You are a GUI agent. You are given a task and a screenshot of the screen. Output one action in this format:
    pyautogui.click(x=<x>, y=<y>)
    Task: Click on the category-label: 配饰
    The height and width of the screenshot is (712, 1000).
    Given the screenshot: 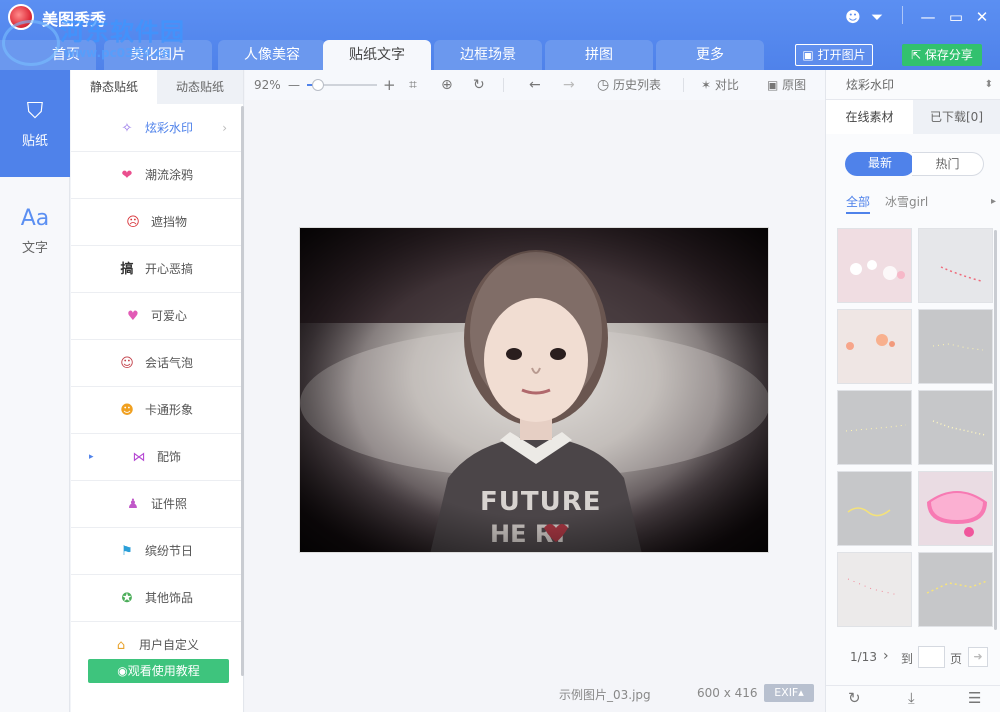 What is the action you would take?
    pyautogui.click(x=168, y=457)
    